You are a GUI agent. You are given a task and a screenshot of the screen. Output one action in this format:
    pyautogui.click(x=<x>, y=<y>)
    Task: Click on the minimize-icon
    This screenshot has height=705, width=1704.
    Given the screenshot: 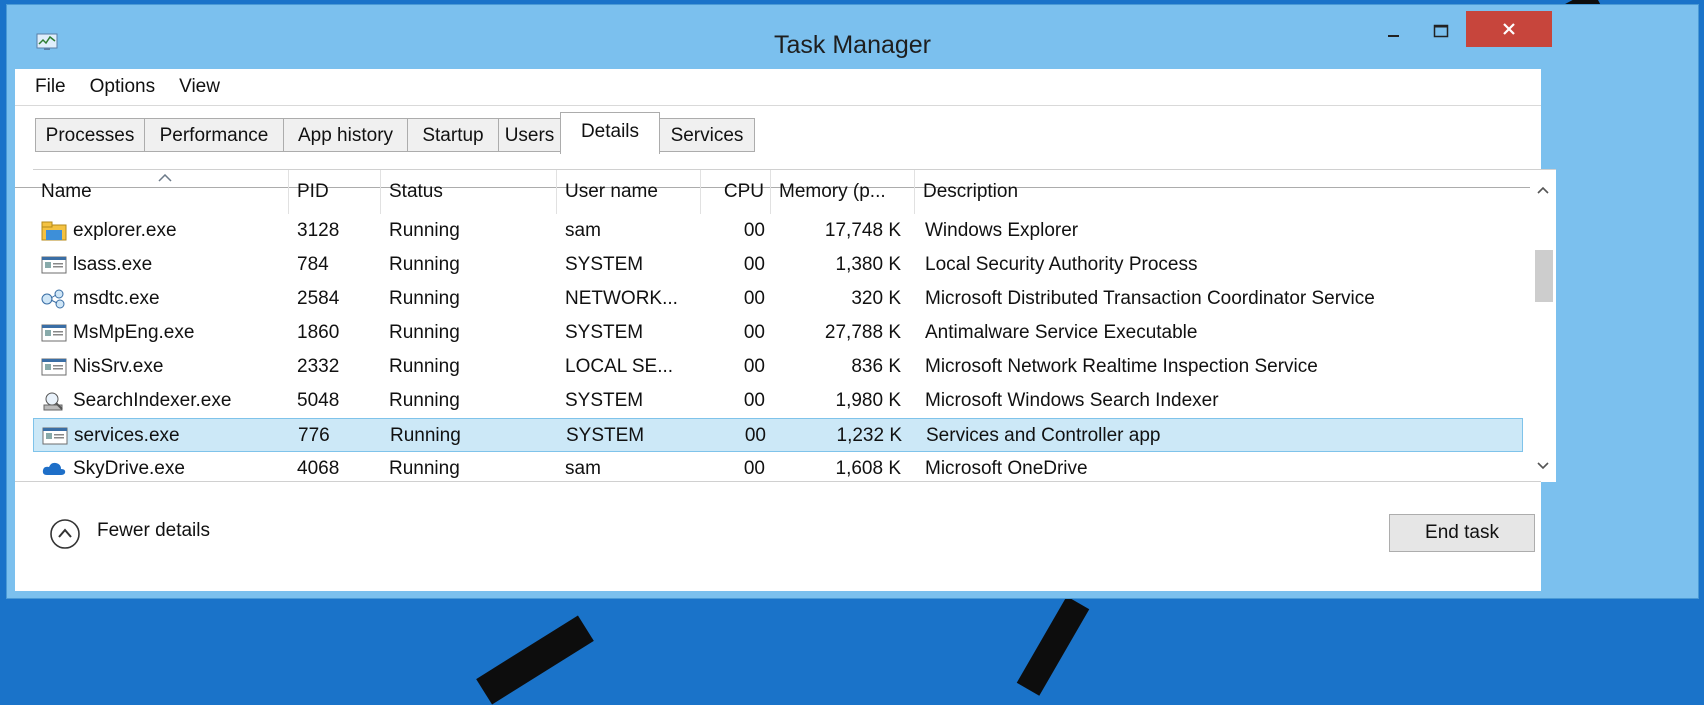 What is the action you would take?
    pyautogui.click(x=1393, y=36)
    